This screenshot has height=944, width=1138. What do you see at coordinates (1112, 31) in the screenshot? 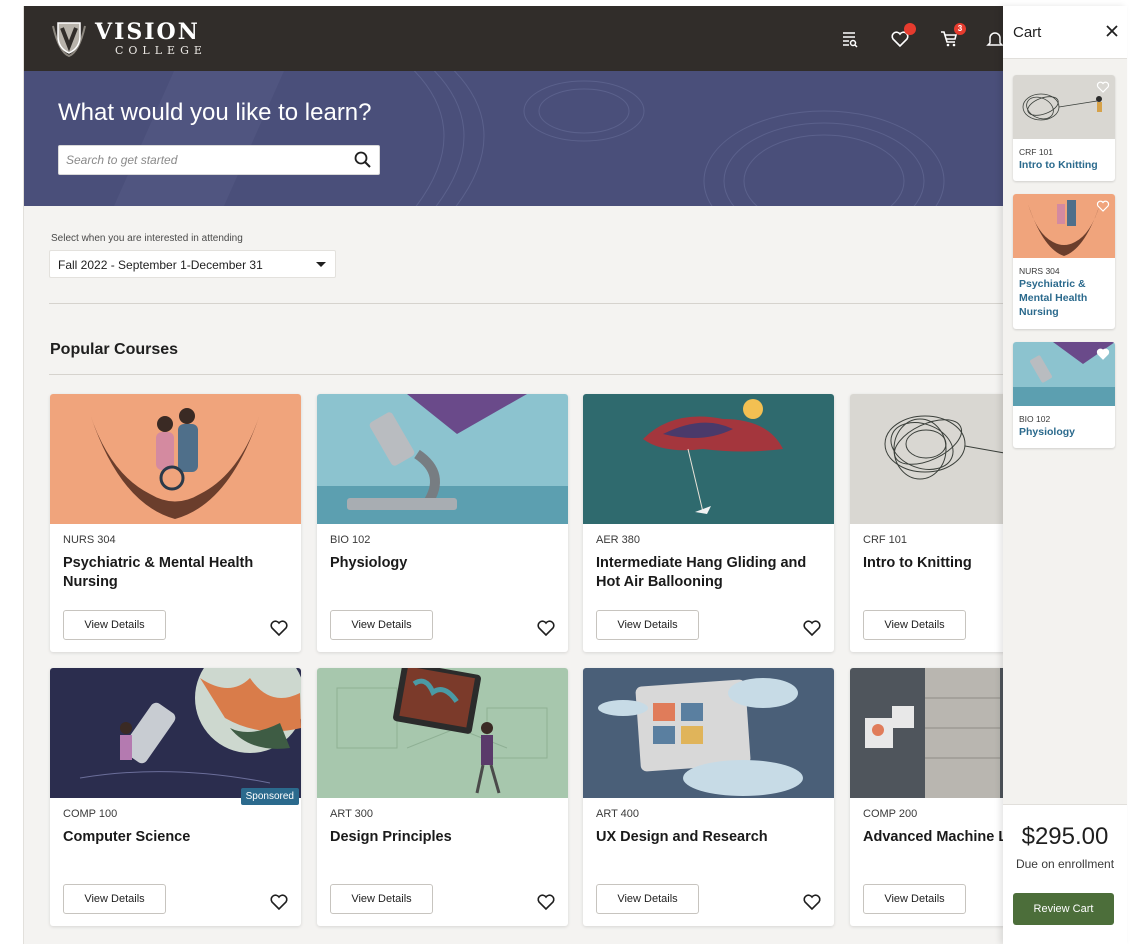
I see `close-icon` at bounding box center [1112, 31].